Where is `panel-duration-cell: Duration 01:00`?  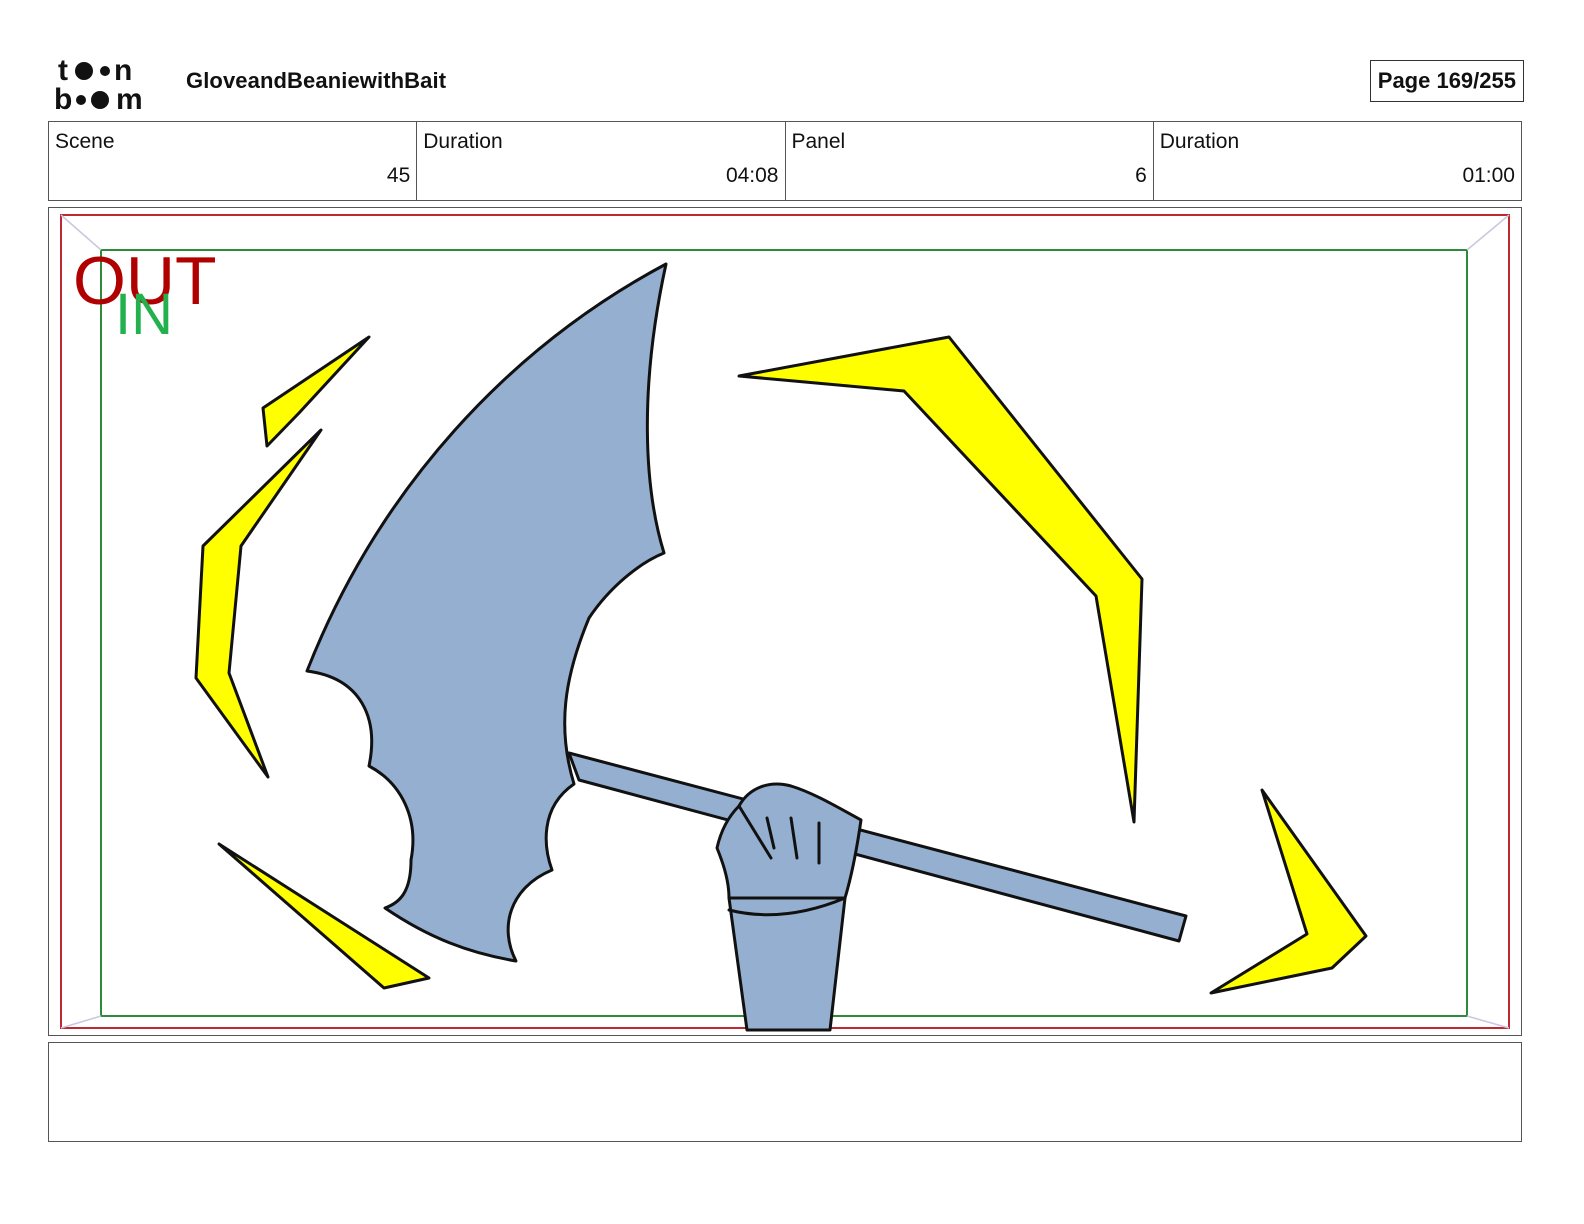 panel-duration-cell: Duration 01:00 is located at coordinates (1337, 161).